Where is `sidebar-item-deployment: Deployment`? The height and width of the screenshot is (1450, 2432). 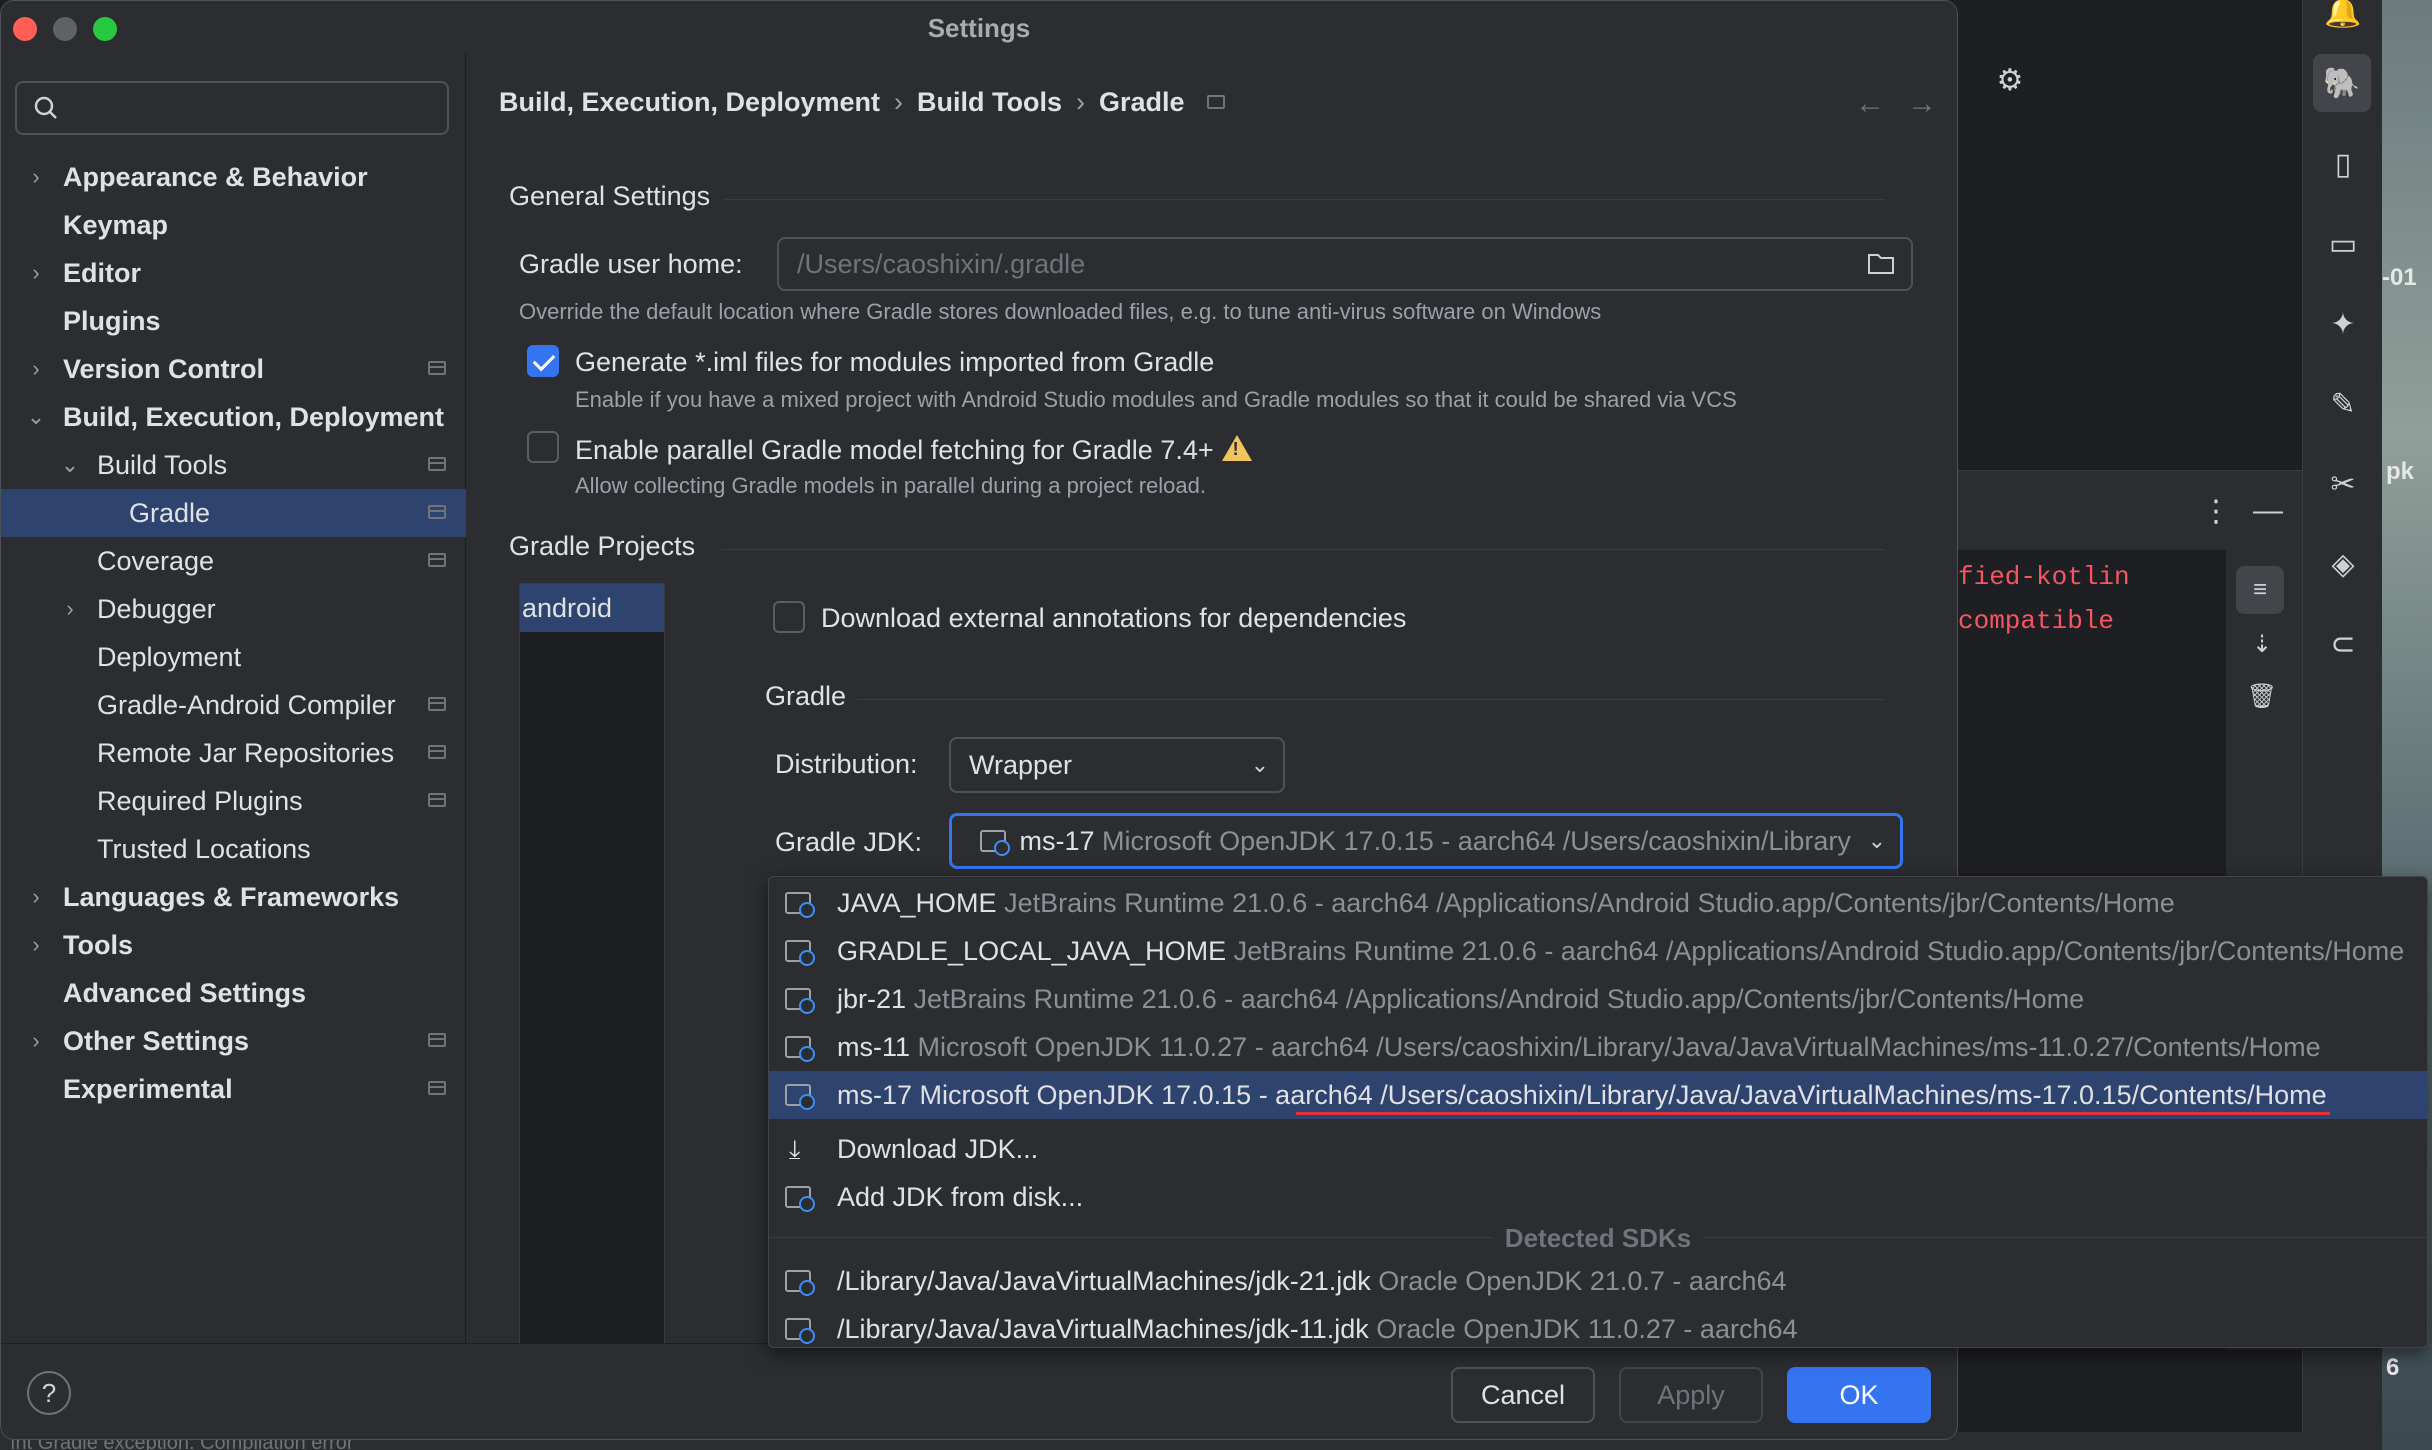
sidebar-item-deployment: Deployment is located at coordinates (233, 657).